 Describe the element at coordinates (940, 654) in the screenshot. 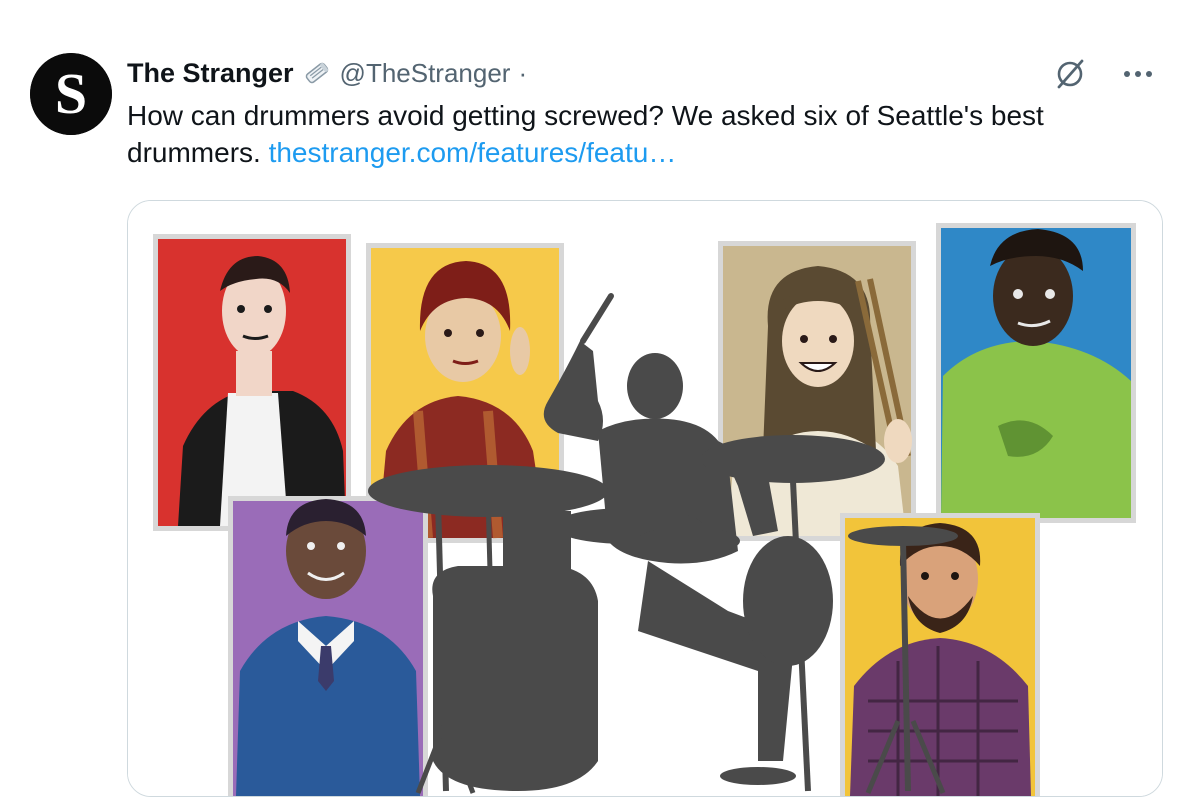

I see `portrait-orange` at that location.